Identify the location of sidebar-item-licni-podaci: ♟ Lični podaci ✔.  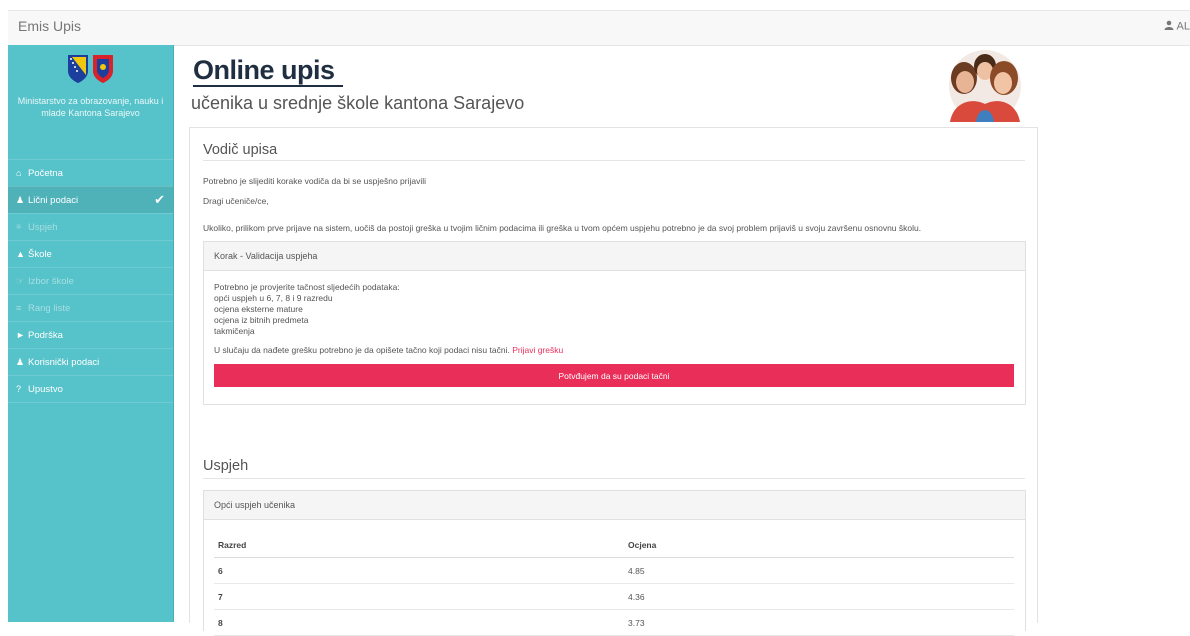
(90, 199).